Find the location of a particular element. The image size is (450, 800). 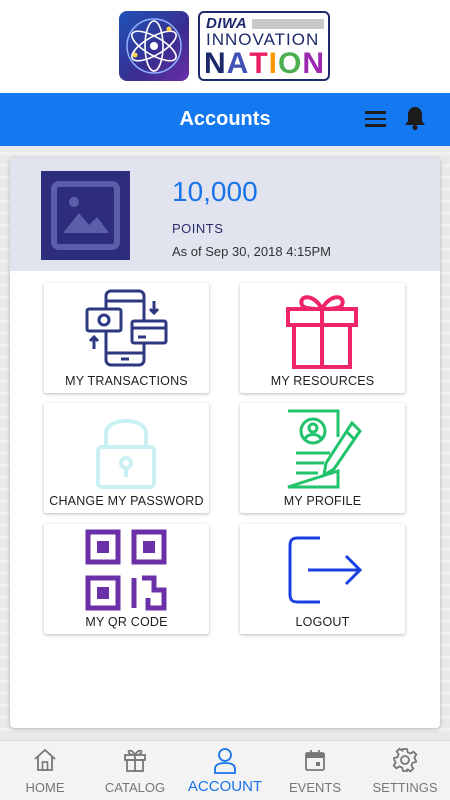

nav-home: HOME is located at coordinates (45, 770).